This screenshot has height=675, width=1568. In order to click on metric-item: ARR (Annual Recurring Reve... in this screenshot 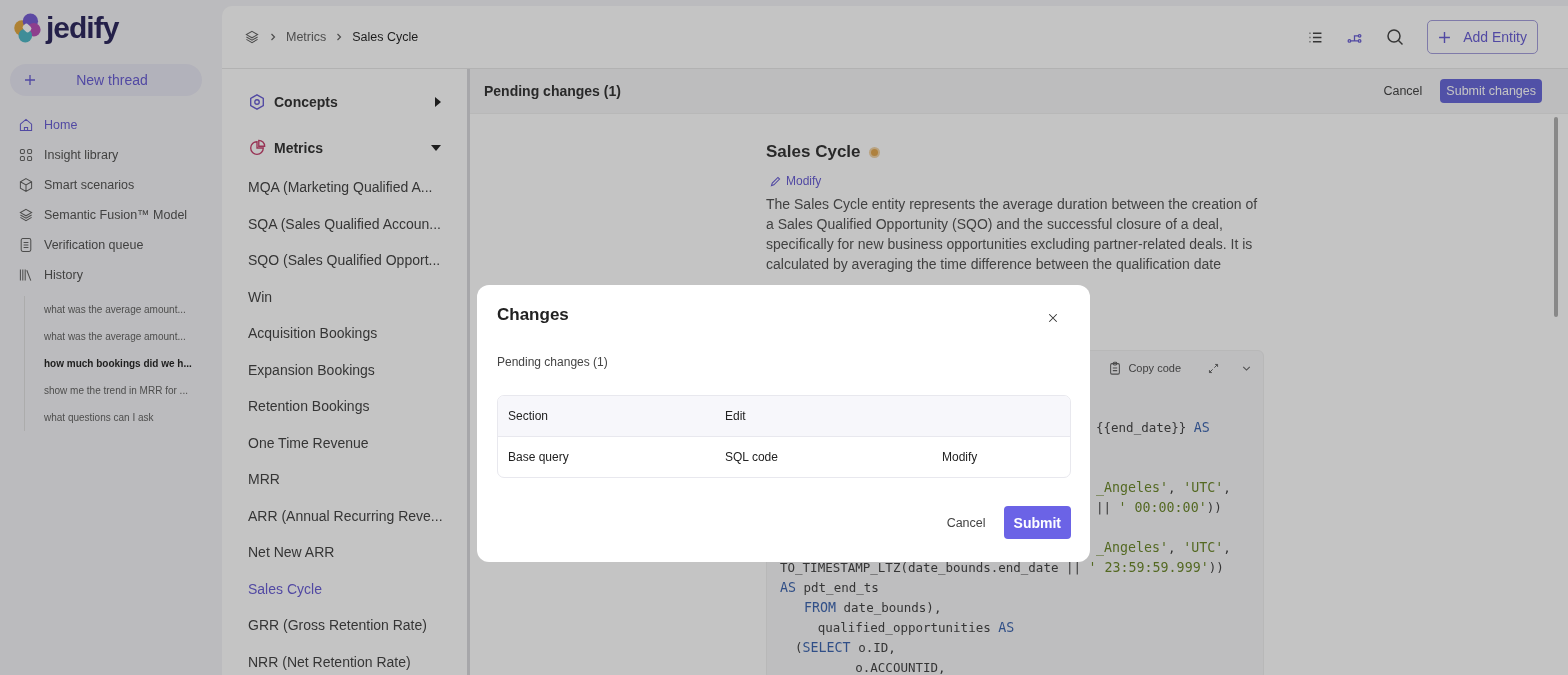, I will do `click(357, 525)`.